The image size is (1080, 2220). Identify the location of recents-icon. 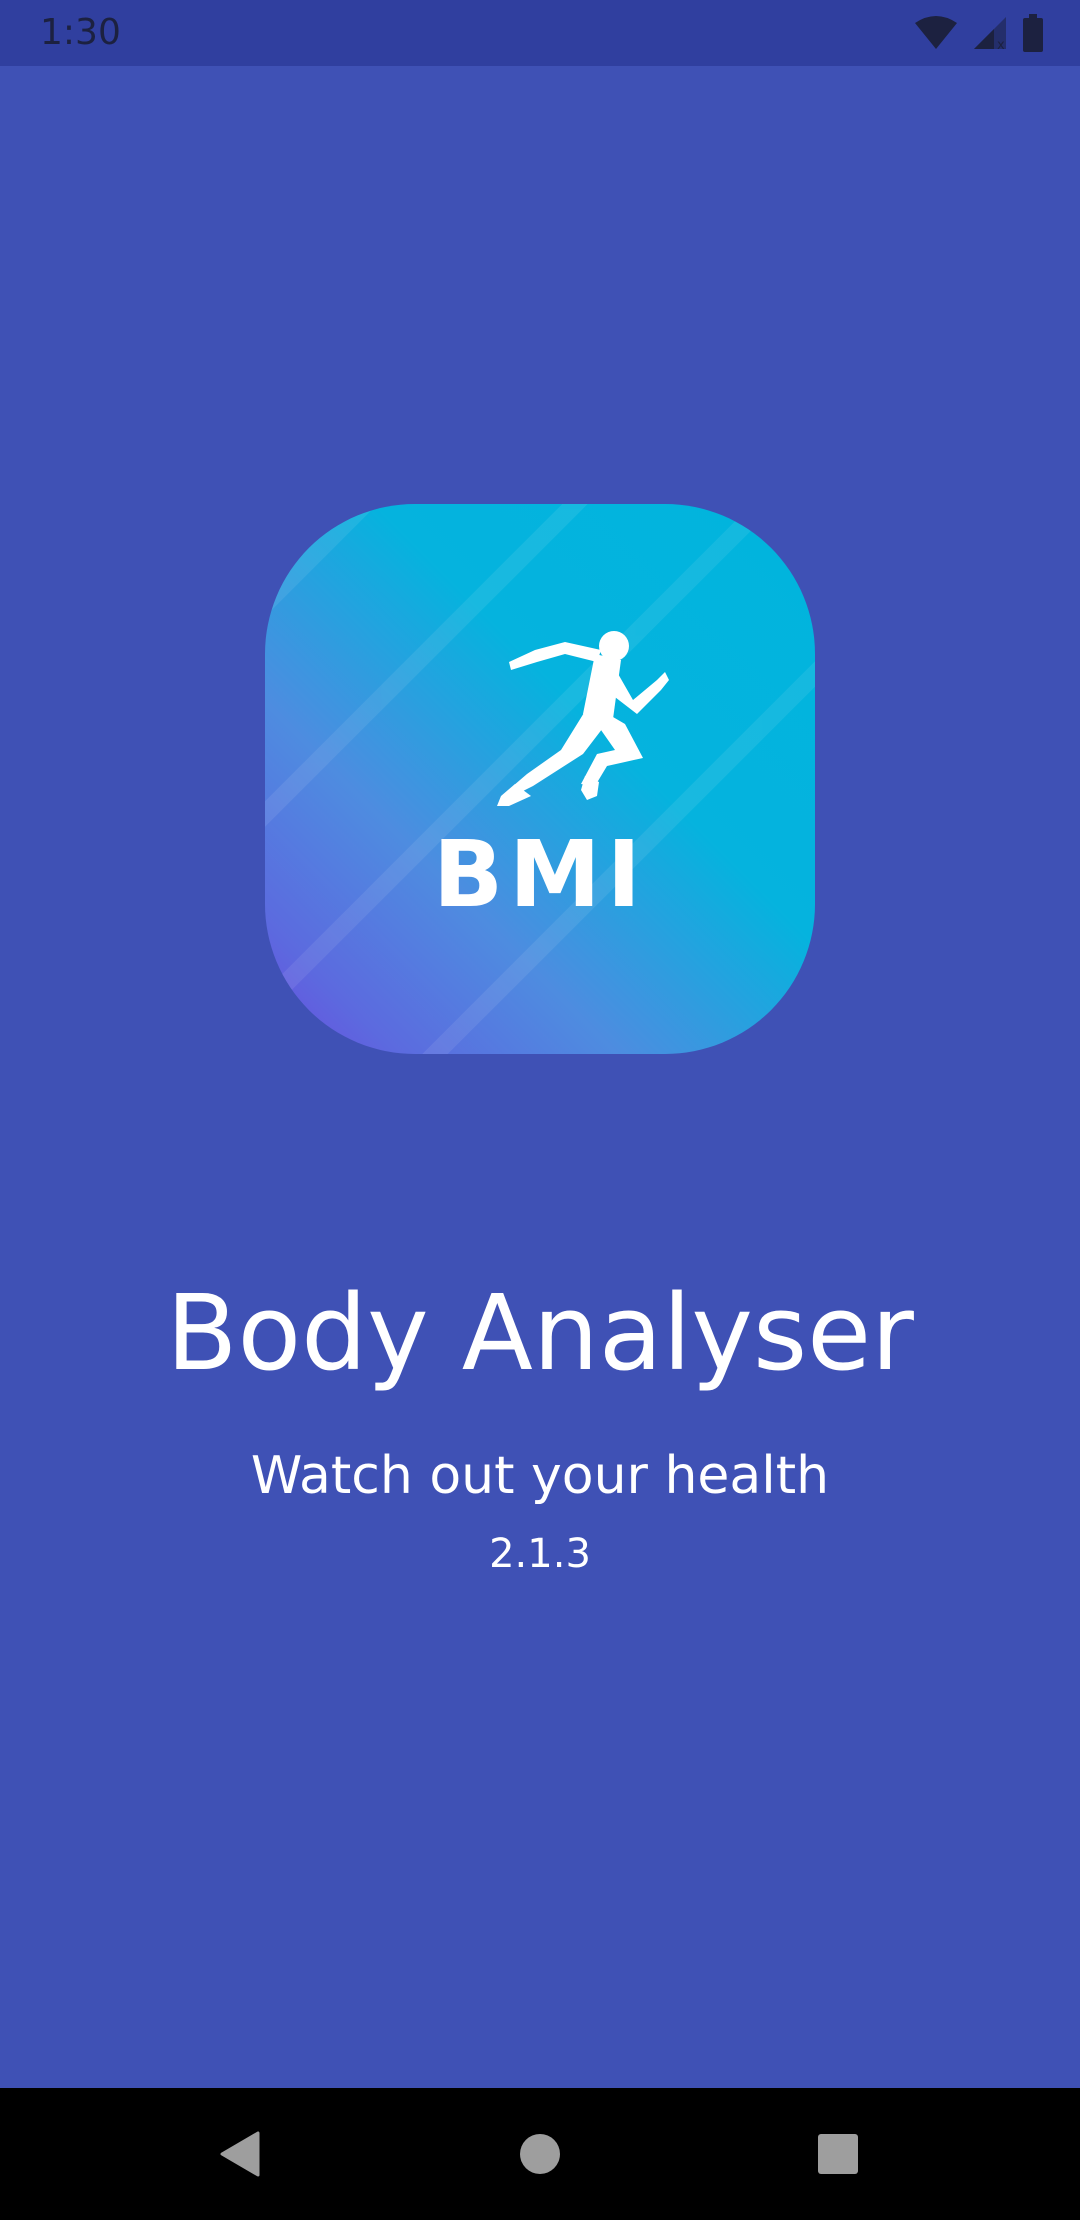
(838, 2154).